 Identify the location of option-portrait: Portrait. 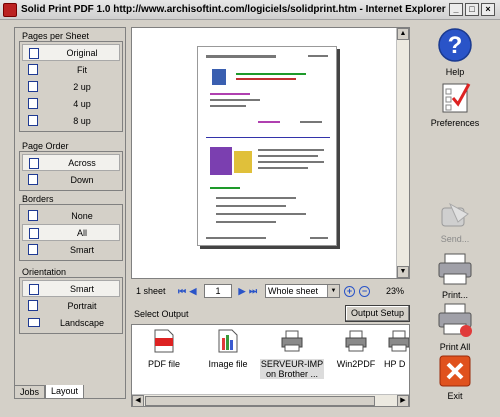
(71, 305).